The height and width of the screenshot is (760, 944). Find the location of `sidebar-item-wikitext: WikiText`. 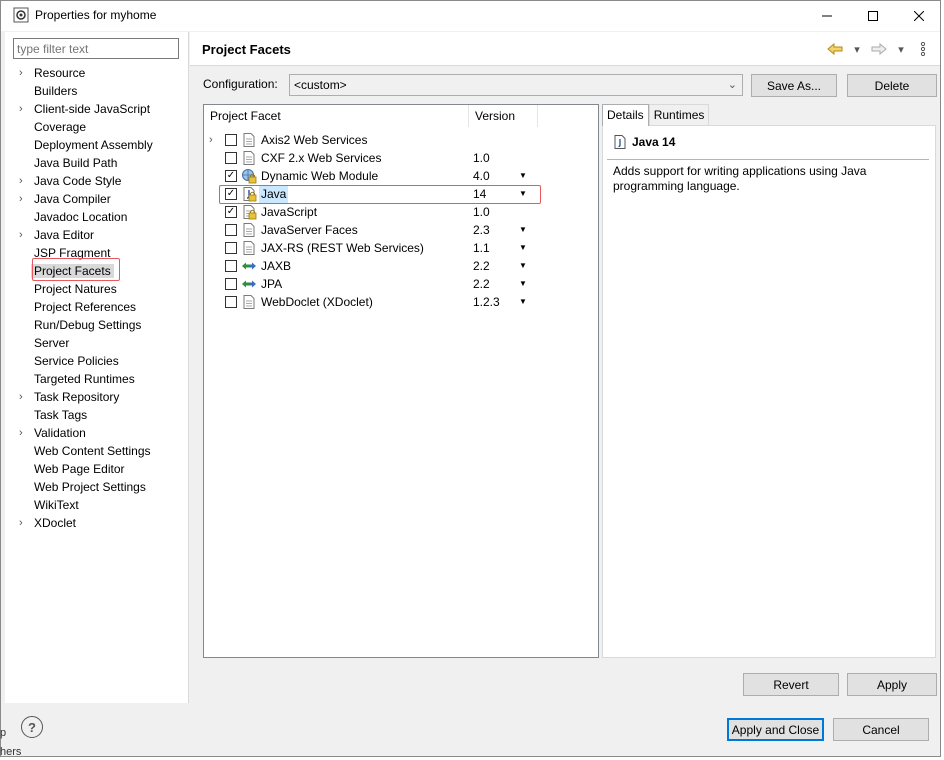

sidebar-item-wikitext: WikiText is located at coordinates (96, 505).